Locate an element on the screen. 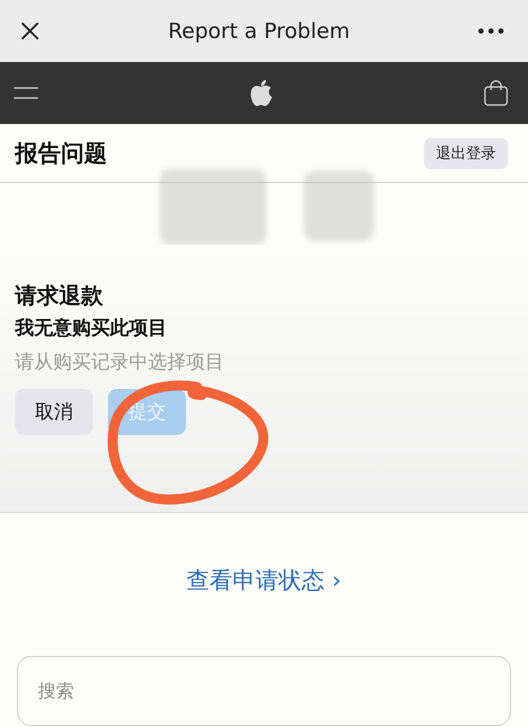 This screenshot has width=528, height=727. section-title: 请求退款 is located at coordinates (59, 297).